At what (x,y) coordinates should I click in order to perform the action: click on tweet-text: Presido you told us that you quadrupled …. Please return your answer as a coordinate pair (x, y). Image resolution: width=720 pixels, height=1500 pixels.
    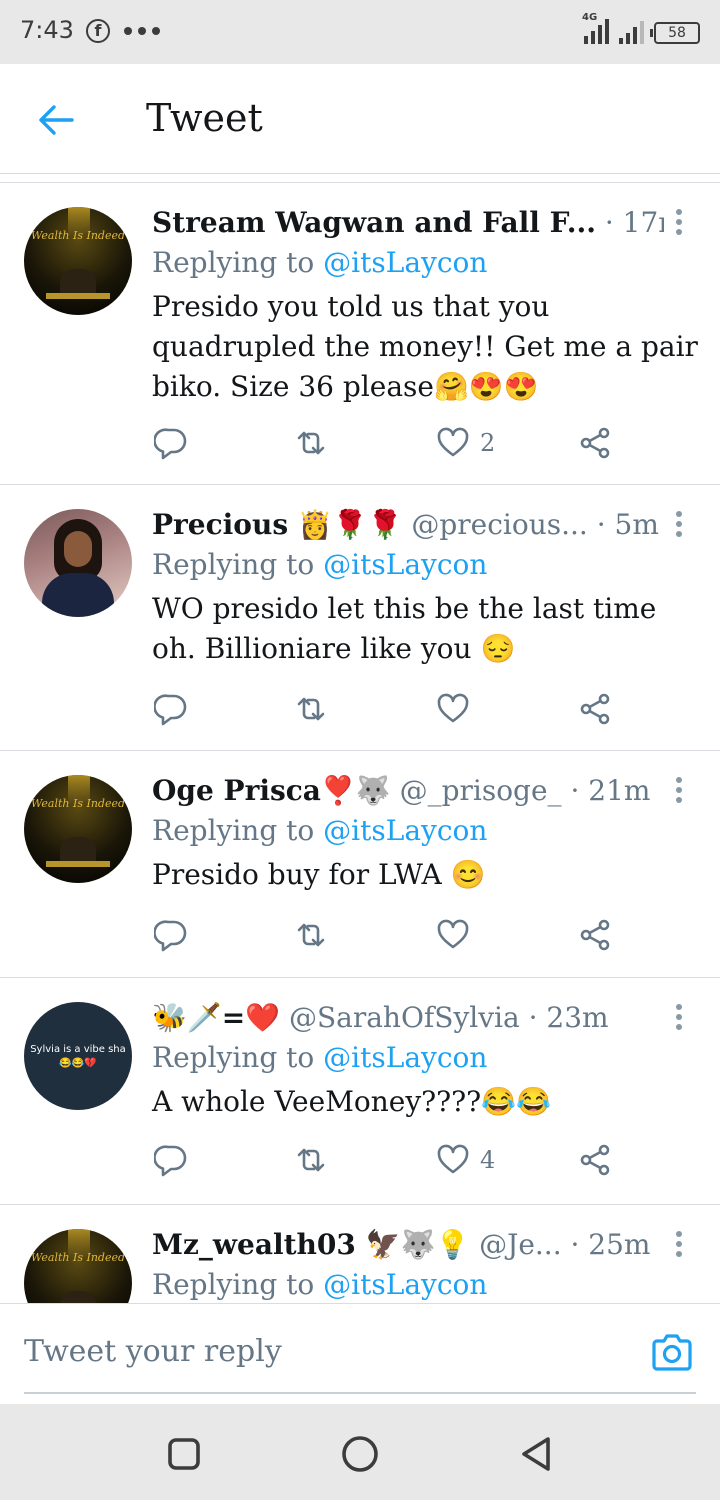
    Looking at the image, I should click on (425, 346).